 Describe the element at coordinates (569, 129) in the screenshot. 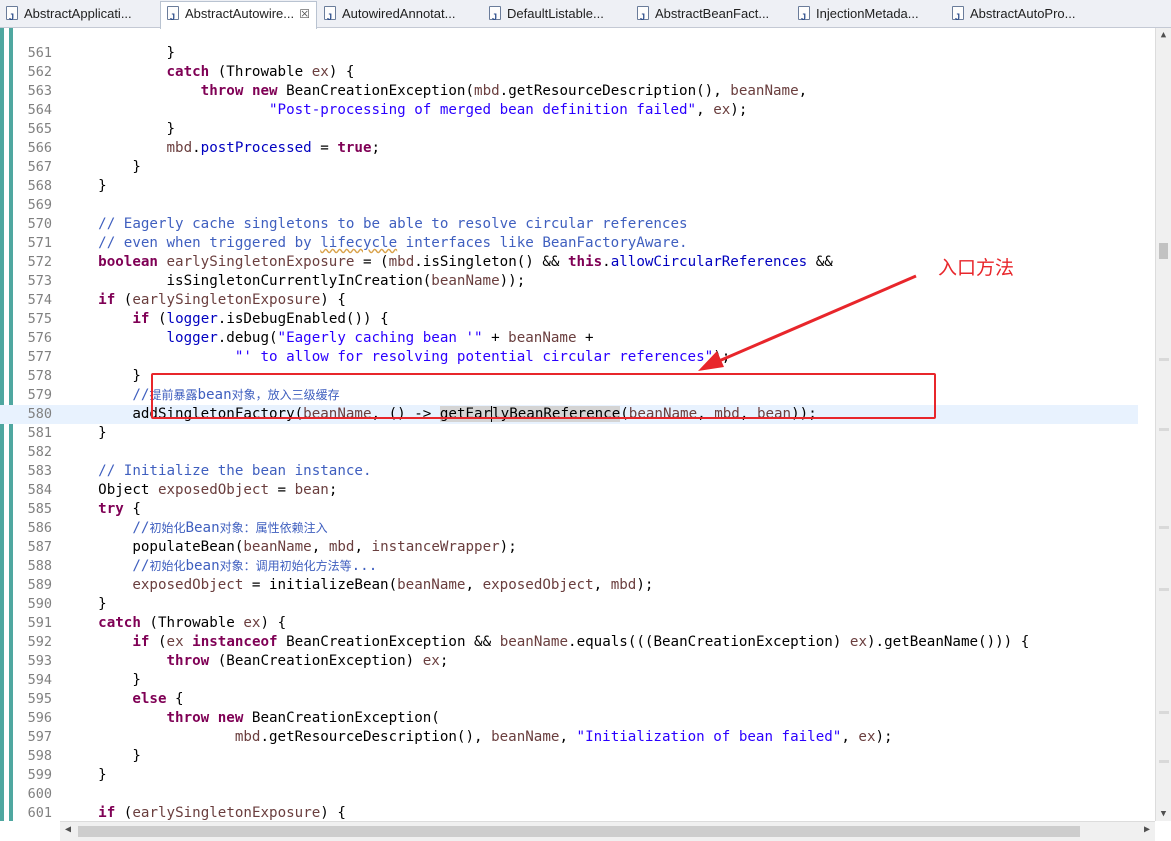

I see `code-line: 565 }` at that location.